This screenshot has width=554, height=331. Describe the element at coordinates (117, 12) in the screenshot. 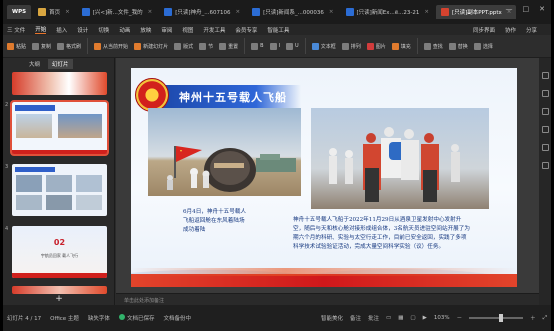

I see `document-tab: [兴<]新...文件_我的 ×` at that location.